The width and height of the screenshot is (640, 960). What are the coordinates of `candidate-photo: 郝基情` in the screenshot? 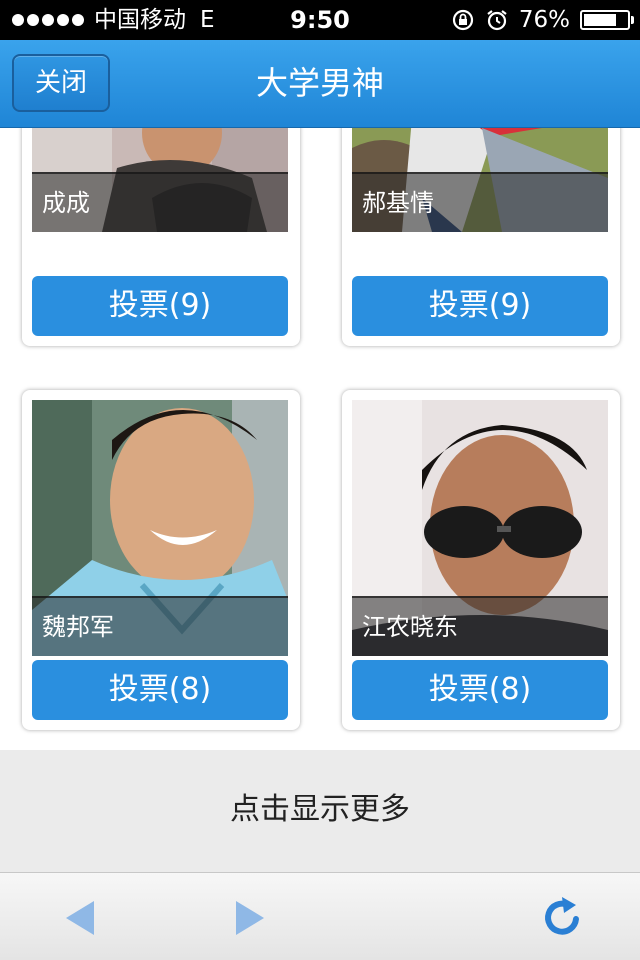 It's located at (480, 180).